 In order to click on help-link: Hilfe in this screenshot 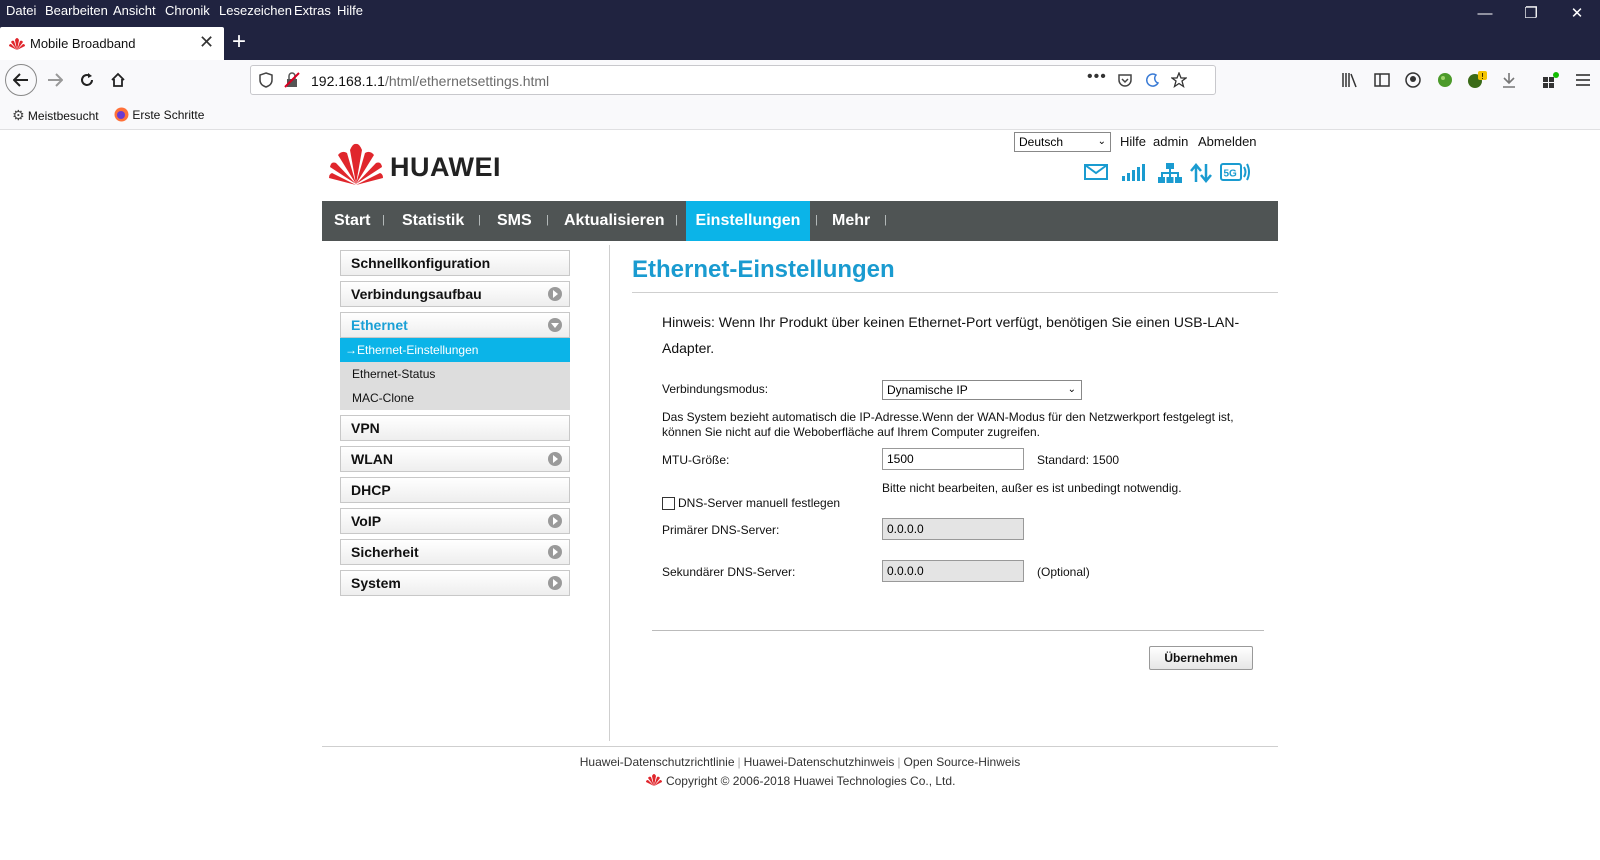, I will do `click(1133, 141)`.